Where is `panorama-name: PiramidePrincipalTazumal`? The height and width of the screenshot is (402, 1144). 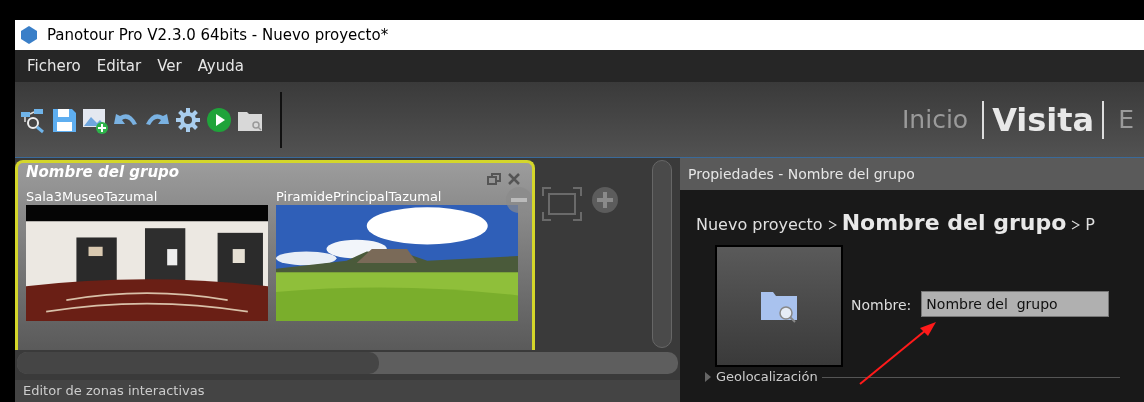 panorama-name: PiramidePrincipalTazumal is located at coordinates (359, 197).